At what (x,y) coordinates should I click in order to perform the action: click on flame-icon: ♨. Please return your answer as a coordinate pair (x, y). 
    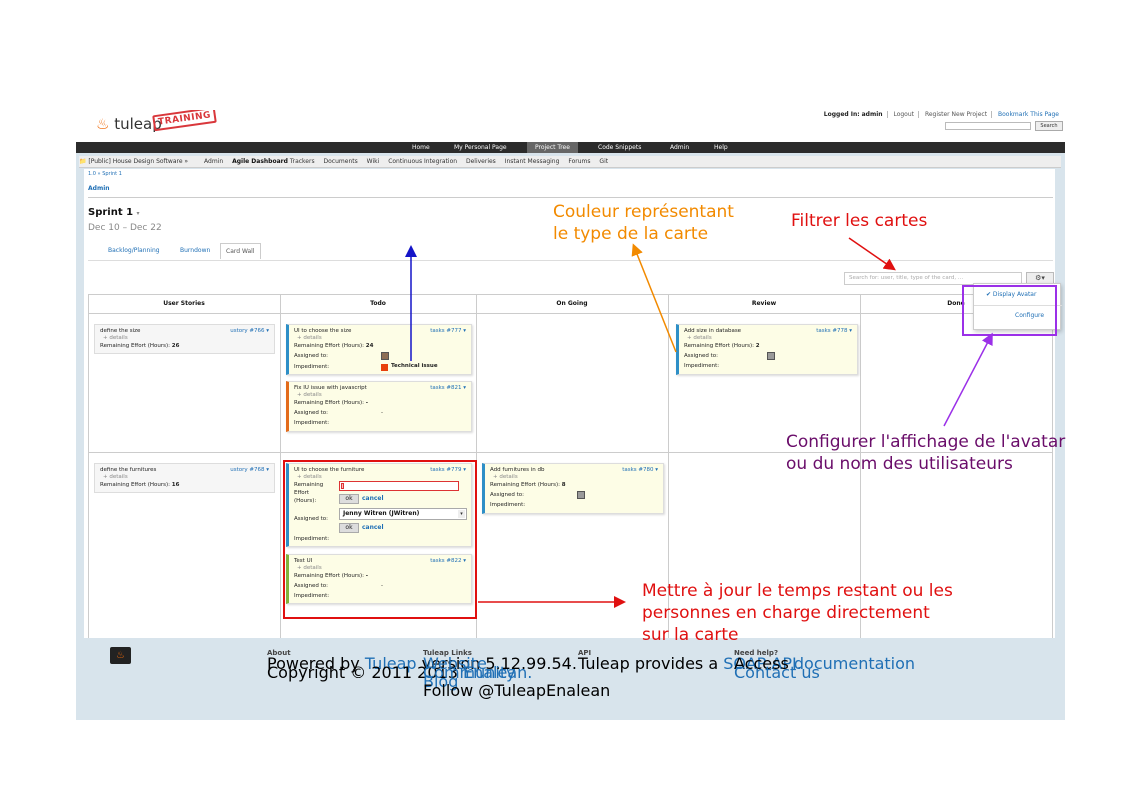
    Looking at the image, I should click on (103, 124).